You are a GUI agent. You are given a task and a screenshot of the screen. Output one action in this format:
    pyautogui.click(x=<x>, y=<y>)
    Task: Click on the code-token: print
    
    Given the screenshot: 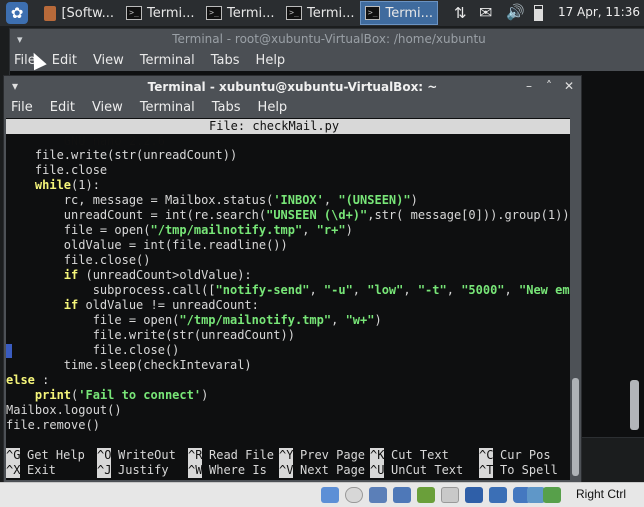 What is the action you would take?
    pyautogui.click(x=53, y=395)
    